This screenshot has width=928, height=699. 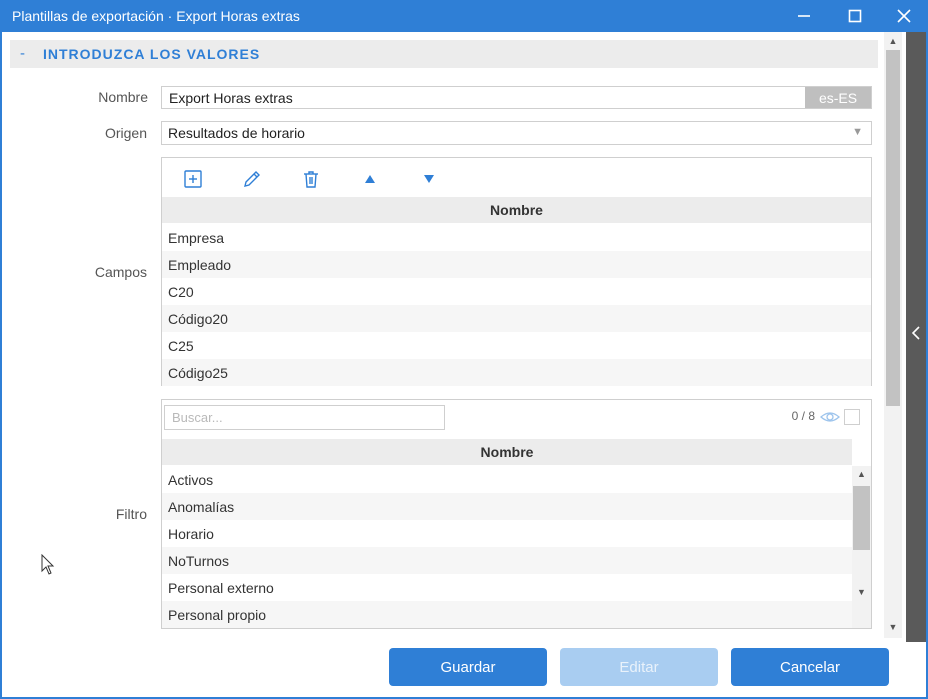 I want to click on nombre-value: Export Horas extras, so click(x=231, y=98).